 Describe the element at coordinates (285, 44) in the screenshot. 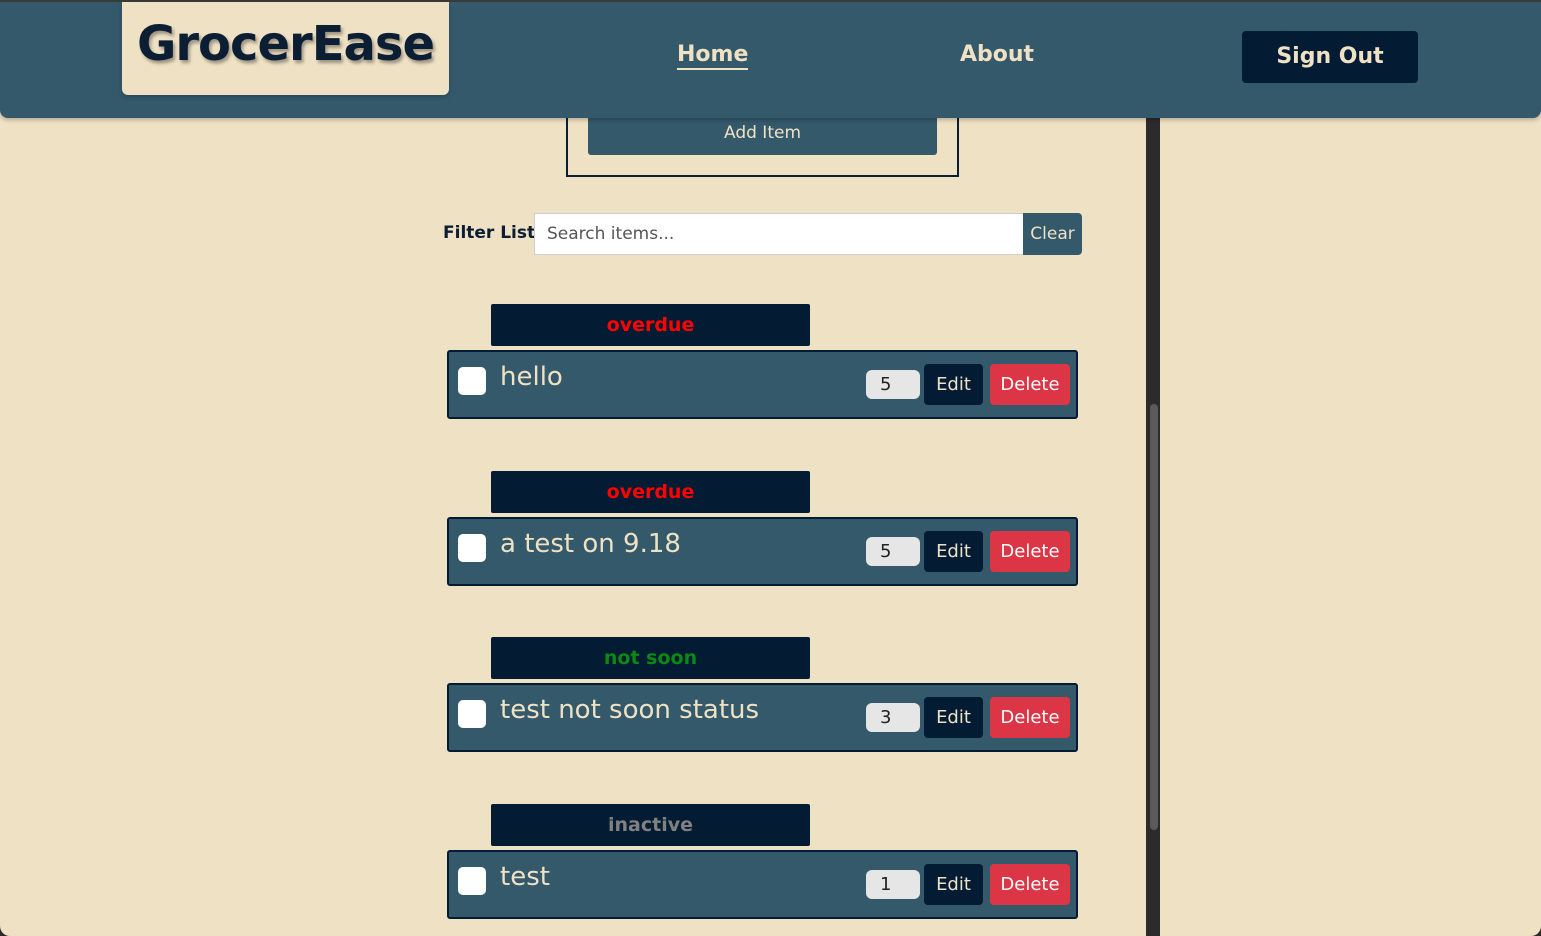

I see `logo-text: GrocerEase` at that location.